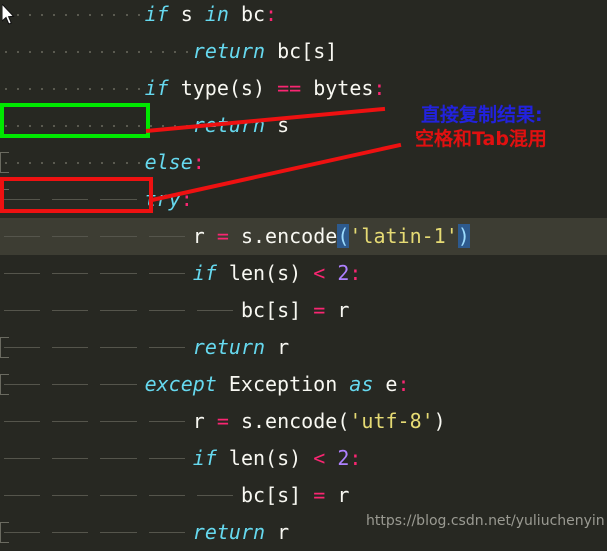  What do you see at coordinates (485, 521) in the screenshot?
I see `watermark: https://blog.csdn.net/yuliuchenyin` at bounding box center [485, 521].